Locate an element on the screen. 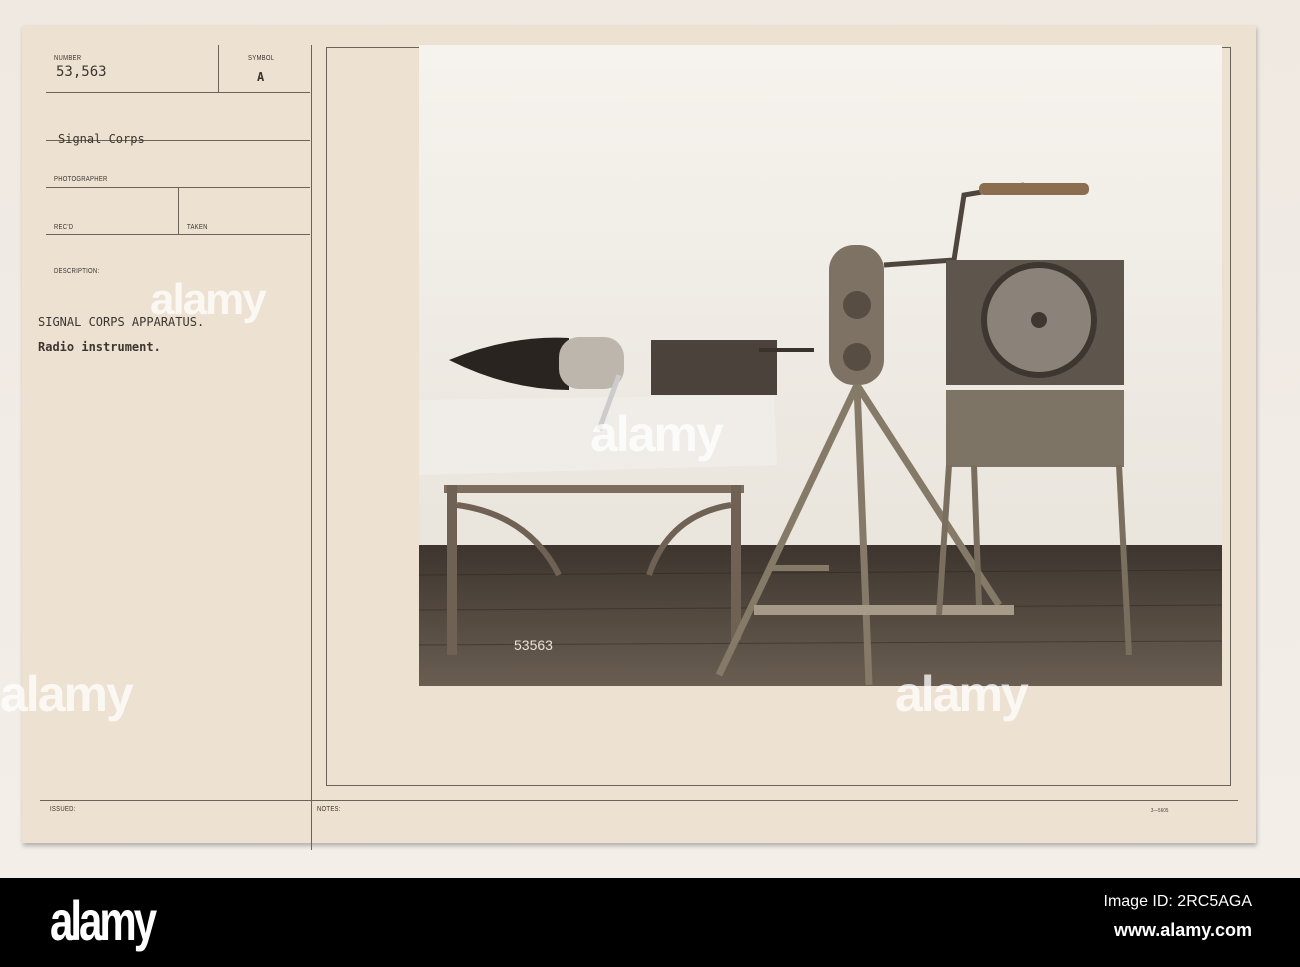 This screenshot has height=967, width=1300. alamy-url: www.alamy.com is located at coordinates (1183, 930).